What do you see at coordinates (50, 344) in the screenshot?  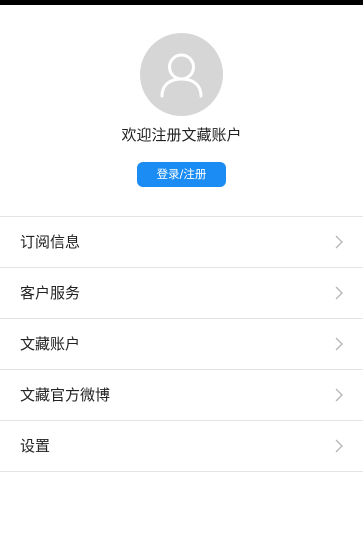 I see `menu-item-label: 文藏账户` at bounding box center [50, 344].